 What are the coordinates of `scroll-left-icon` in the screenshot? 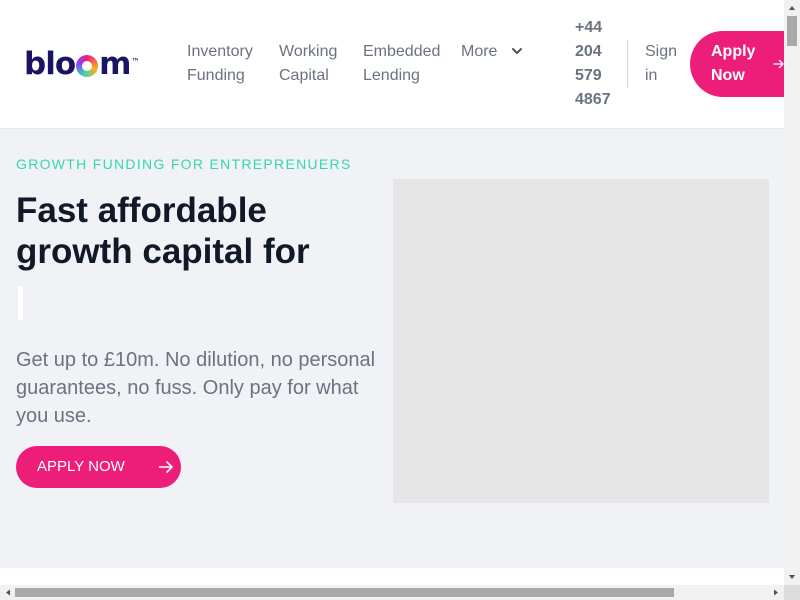 It's located at (8, 592).